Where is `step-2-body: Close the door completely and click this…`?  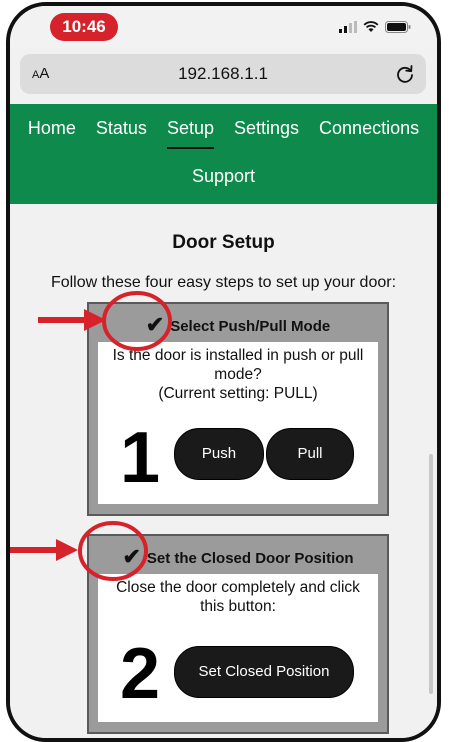 step-2-body: Close the door completely and click this… is located at coordinates (238, 648).